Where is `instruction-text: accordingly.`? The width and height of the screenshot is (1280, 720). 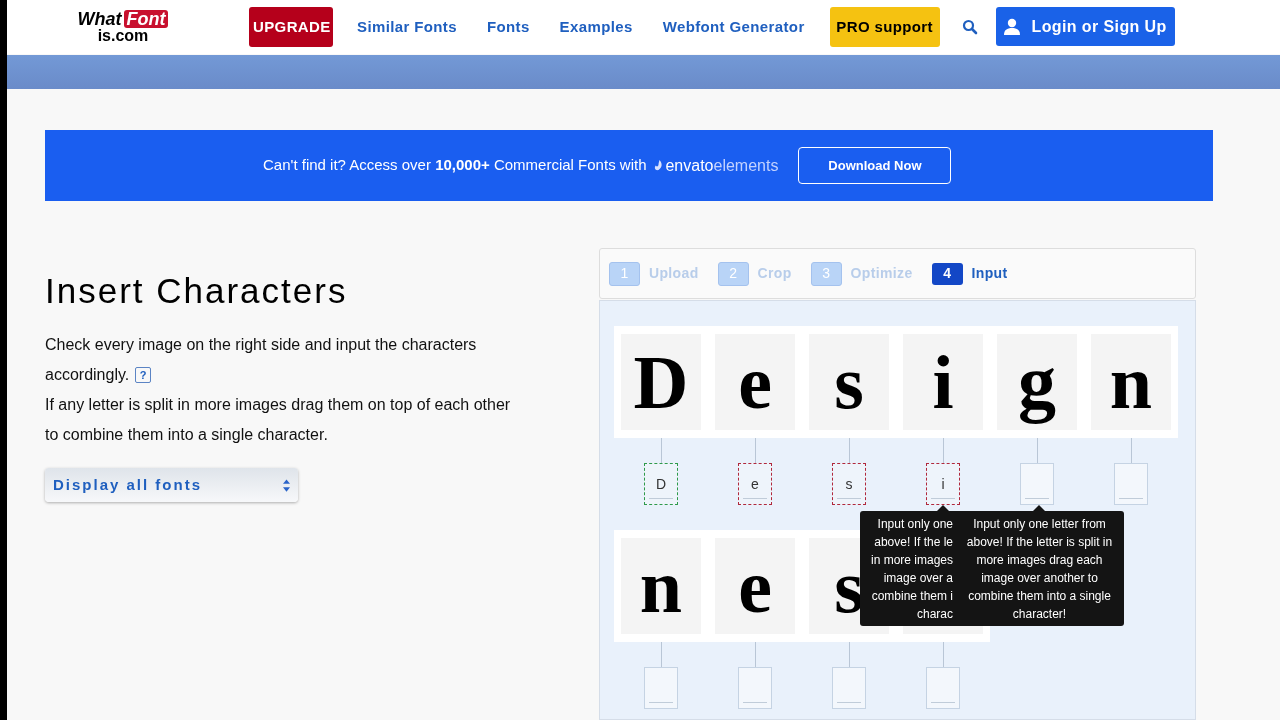 instruction-text: accordingly. is located at coordinates (87, 375).